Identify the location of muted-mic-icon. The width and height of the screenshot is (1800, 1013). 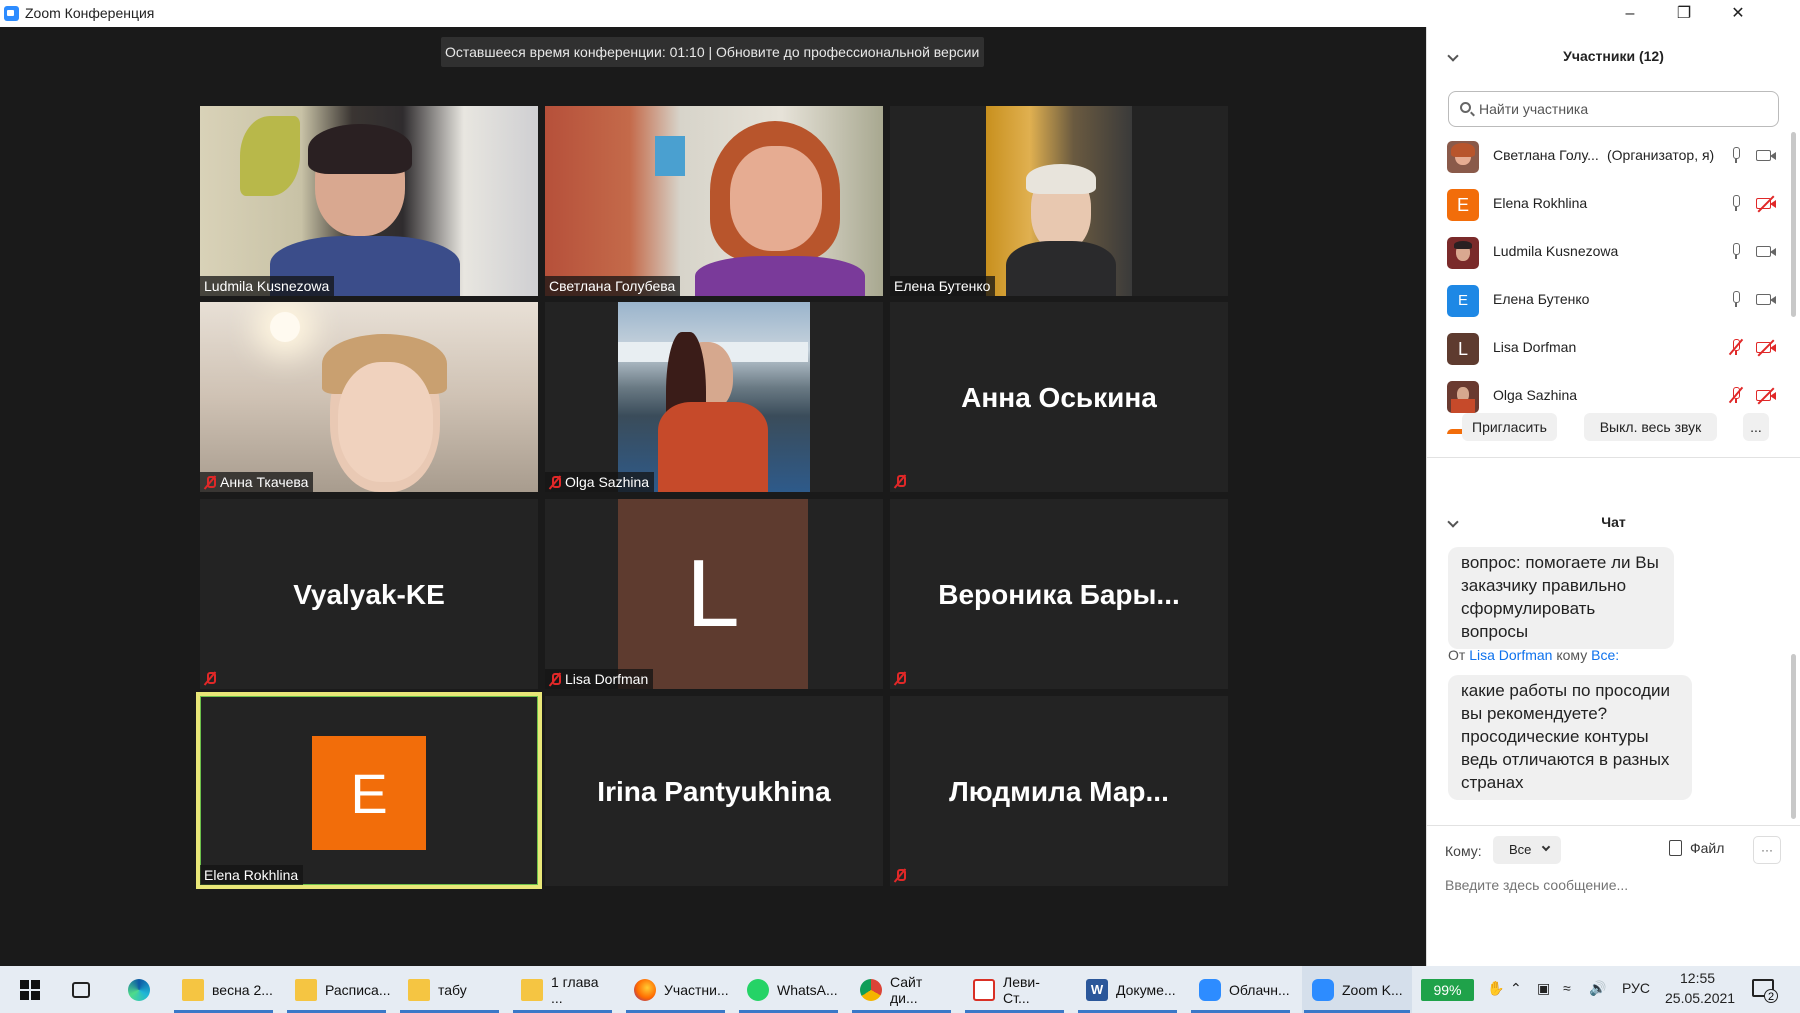
(900, 875).